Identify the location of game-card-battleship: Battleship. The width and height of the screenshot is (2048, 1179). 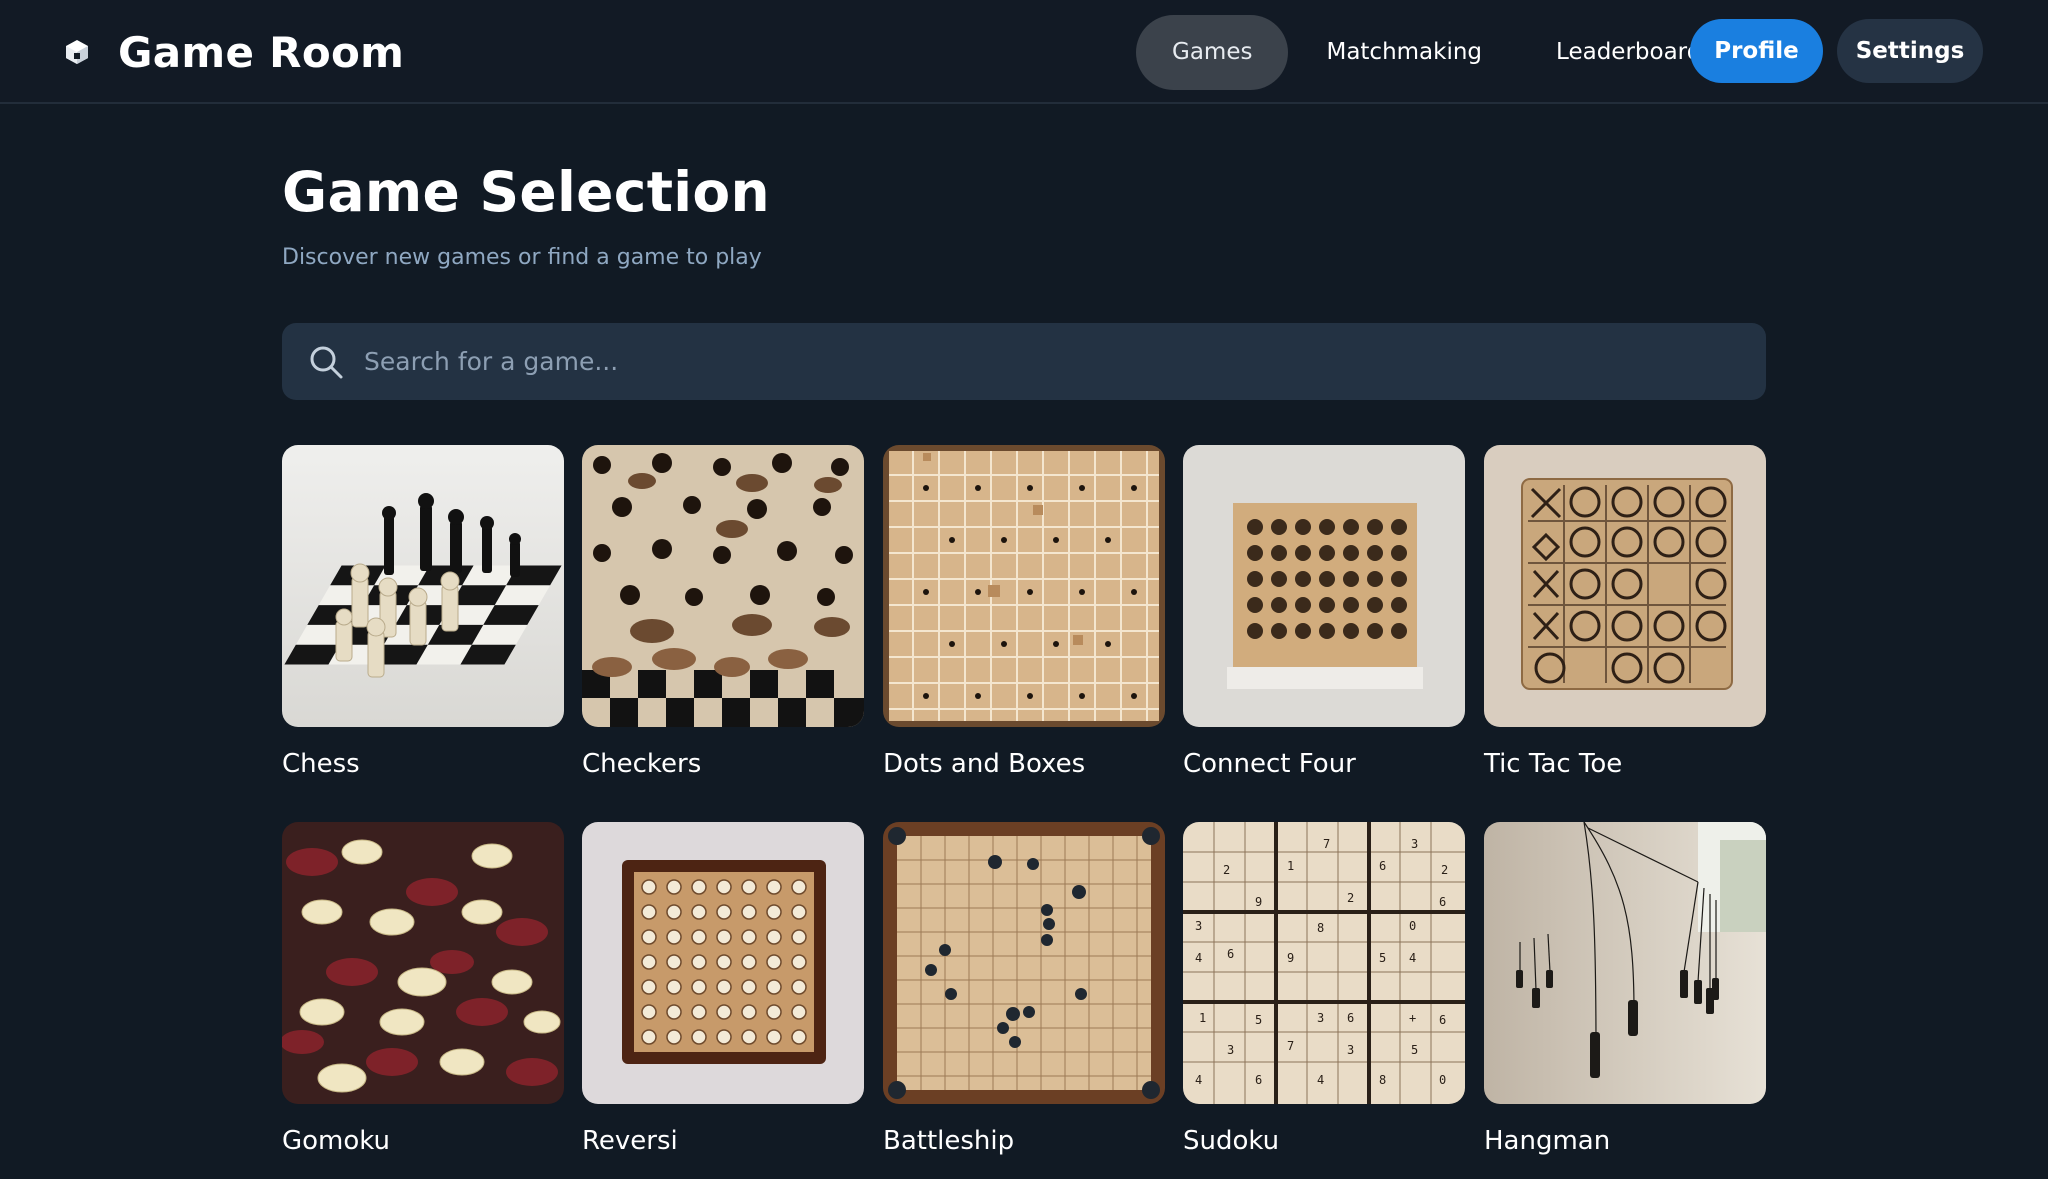
(1024, 989).